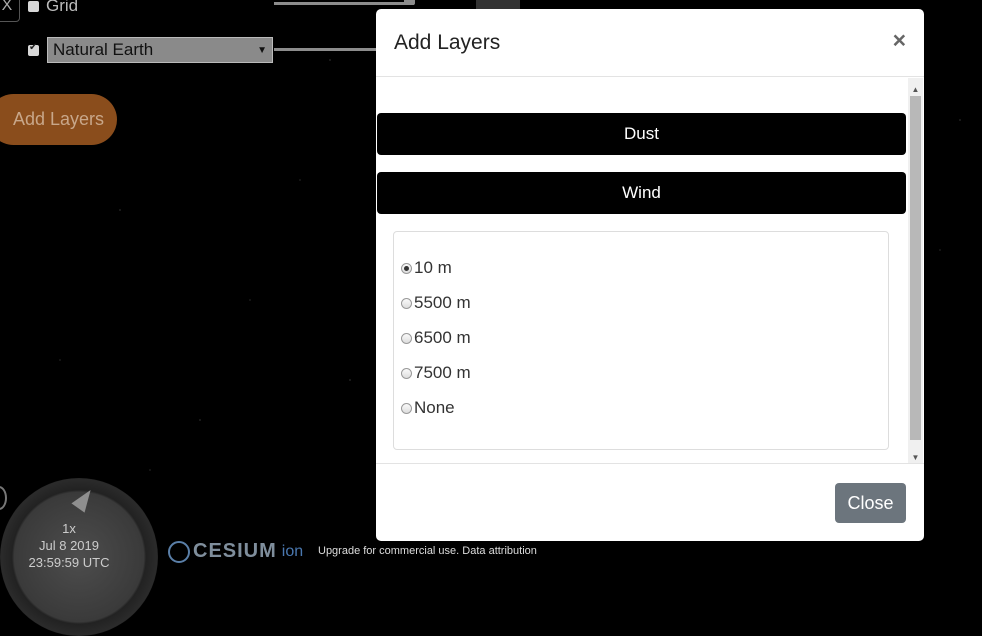 Image resolution: width=982 pixels, height=636 pixels. I want to click on radio-option-6500m: 6500 m, so click(436, 338).